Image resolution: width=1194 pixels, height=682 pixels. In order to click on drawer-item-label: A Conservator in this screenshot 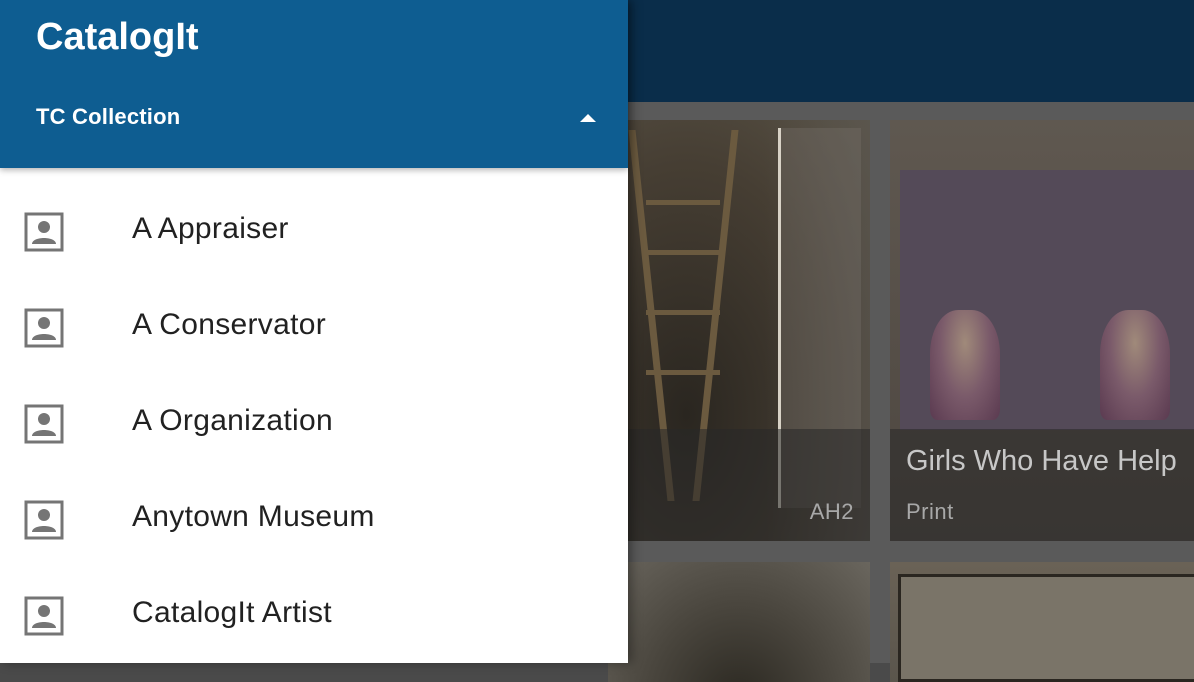, I will do `click(229, 324)`.